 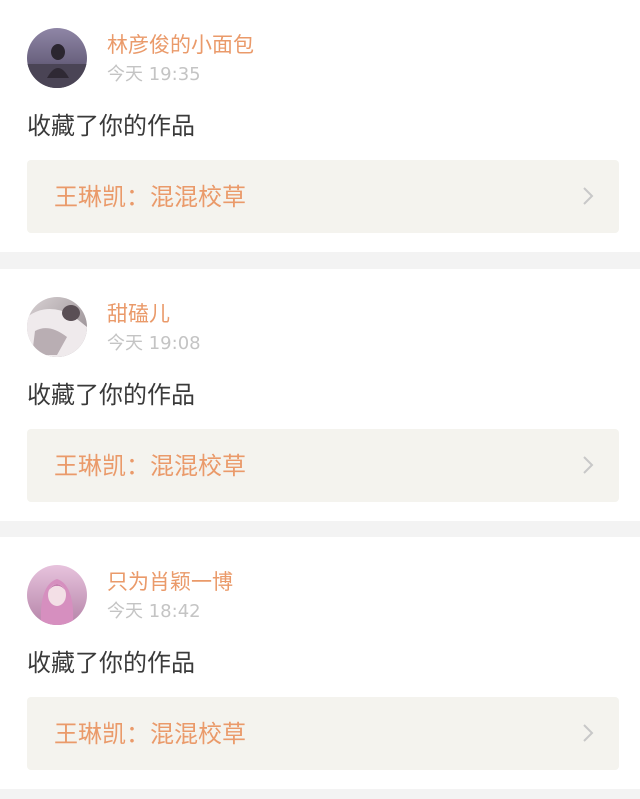 What do you see at coordinates (154, 74) in the screenshot?
I see `timestamp: 今天 19:35` at bounding box center [154, 74].